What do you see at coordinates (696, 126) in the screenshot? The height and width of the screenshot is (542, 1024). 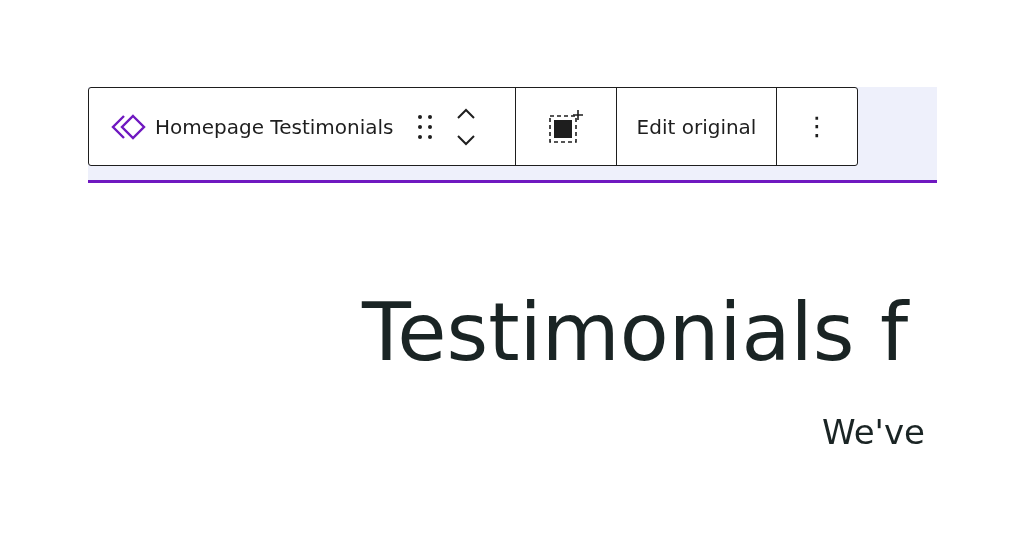 I see `edit-original-button: Edit original` at bounding box center [696, 126].